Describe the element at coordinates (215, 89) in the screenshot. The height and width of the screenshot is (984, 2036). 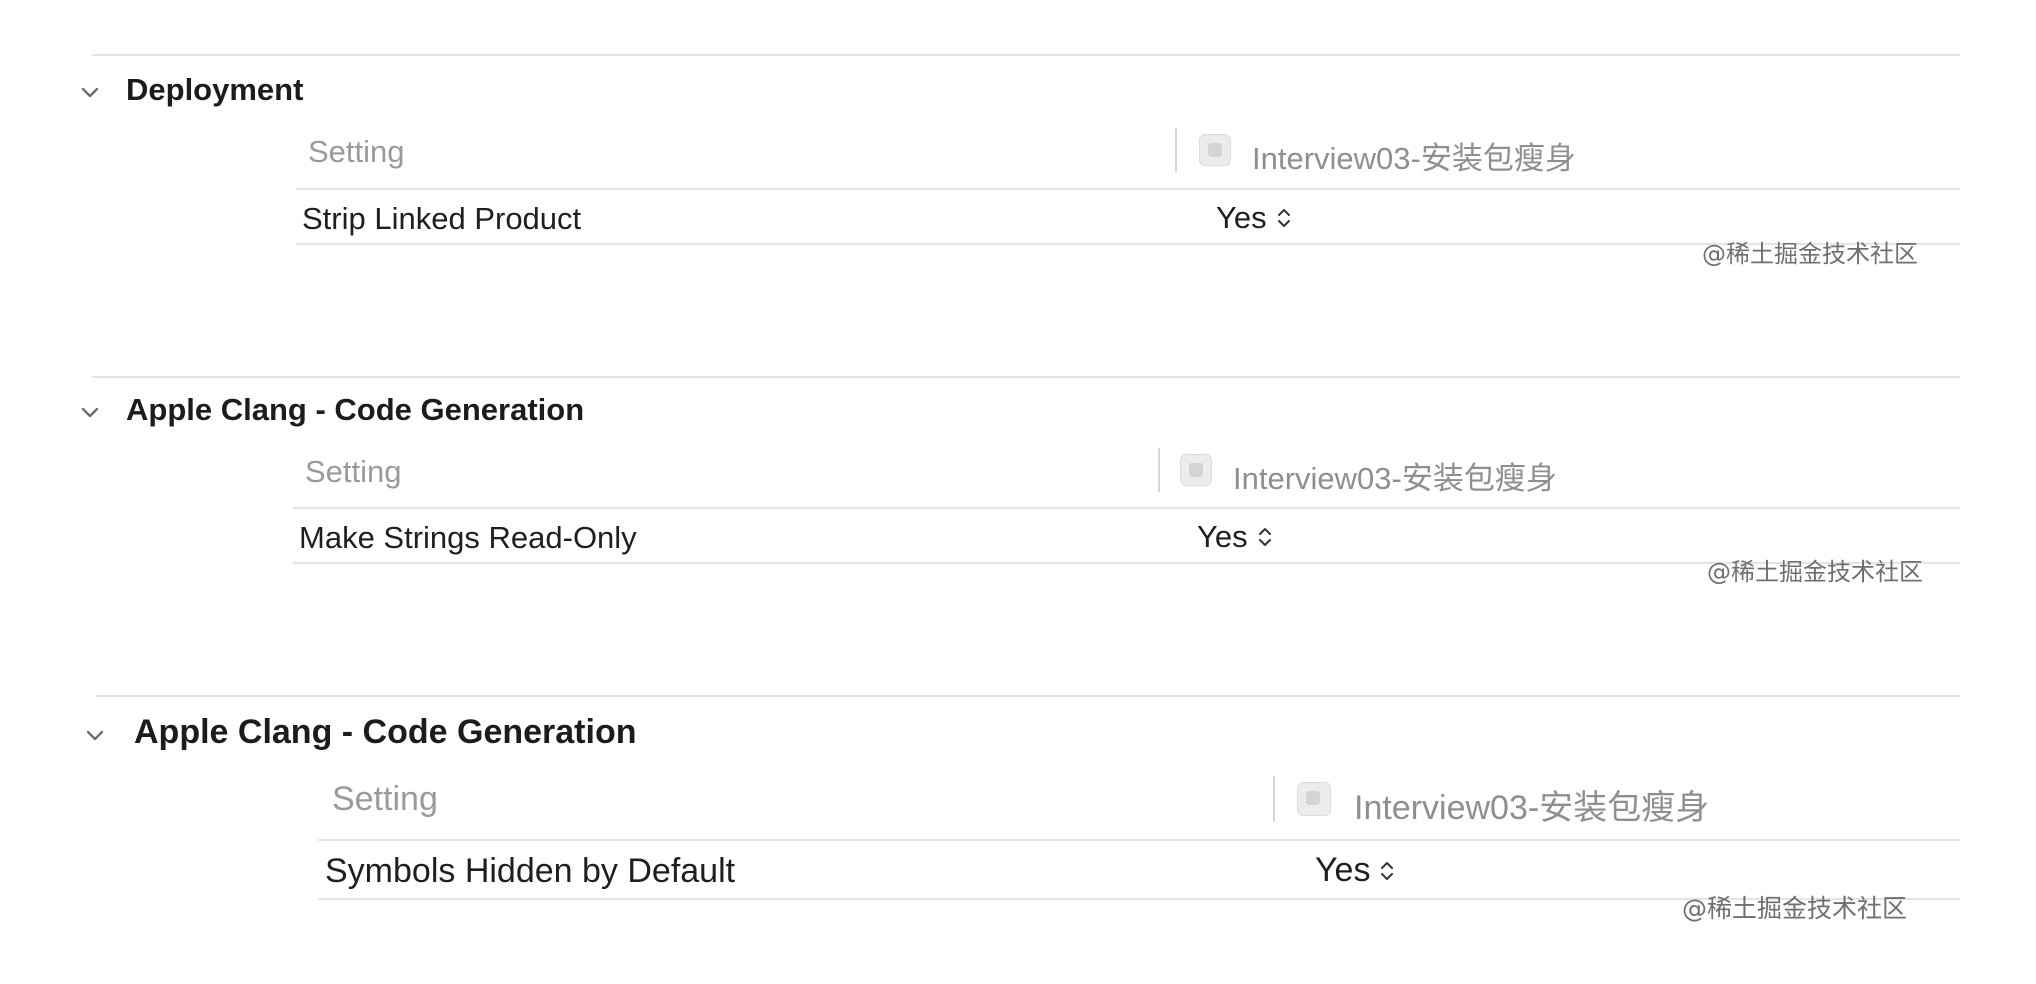
I see `section-title: Deployment` at that location.